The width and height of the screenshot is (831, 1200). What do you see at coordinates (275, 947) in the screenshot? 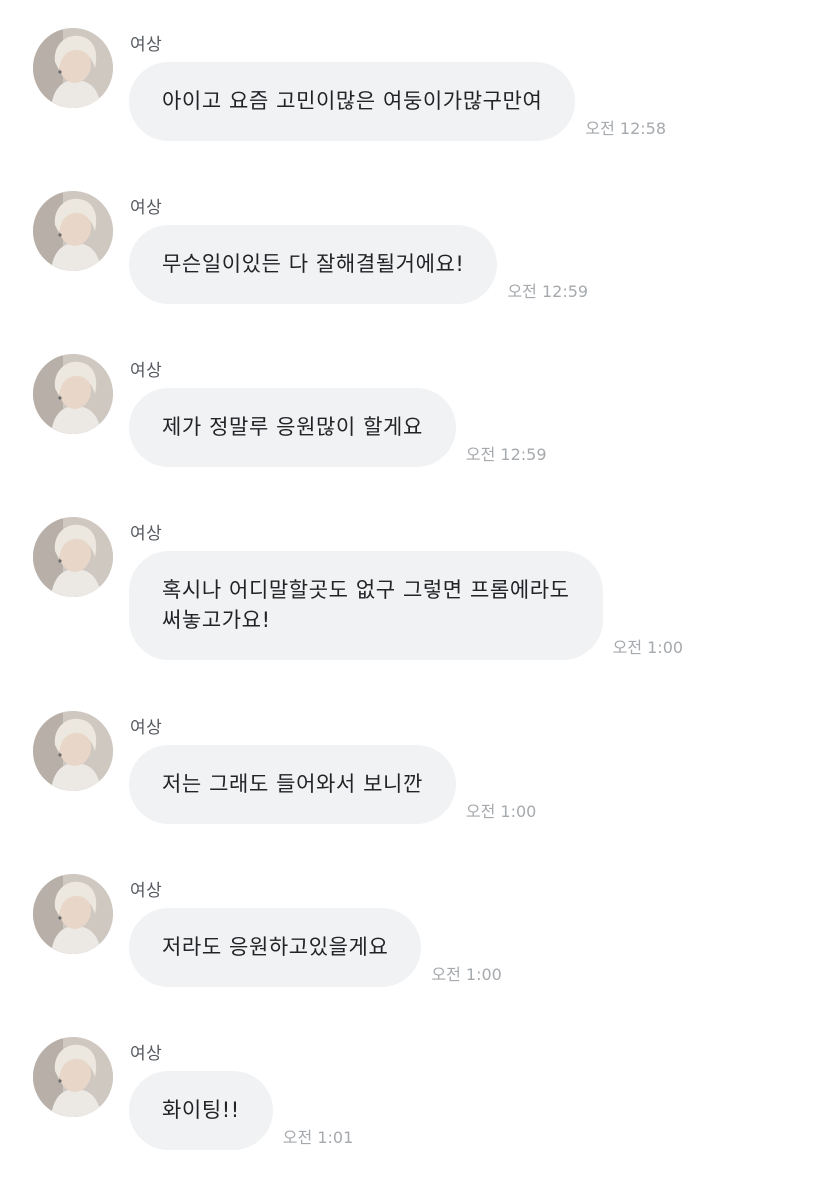
I see `message-bubble: 저라도 응원하고있을게요` at bounding box center [275, 947].